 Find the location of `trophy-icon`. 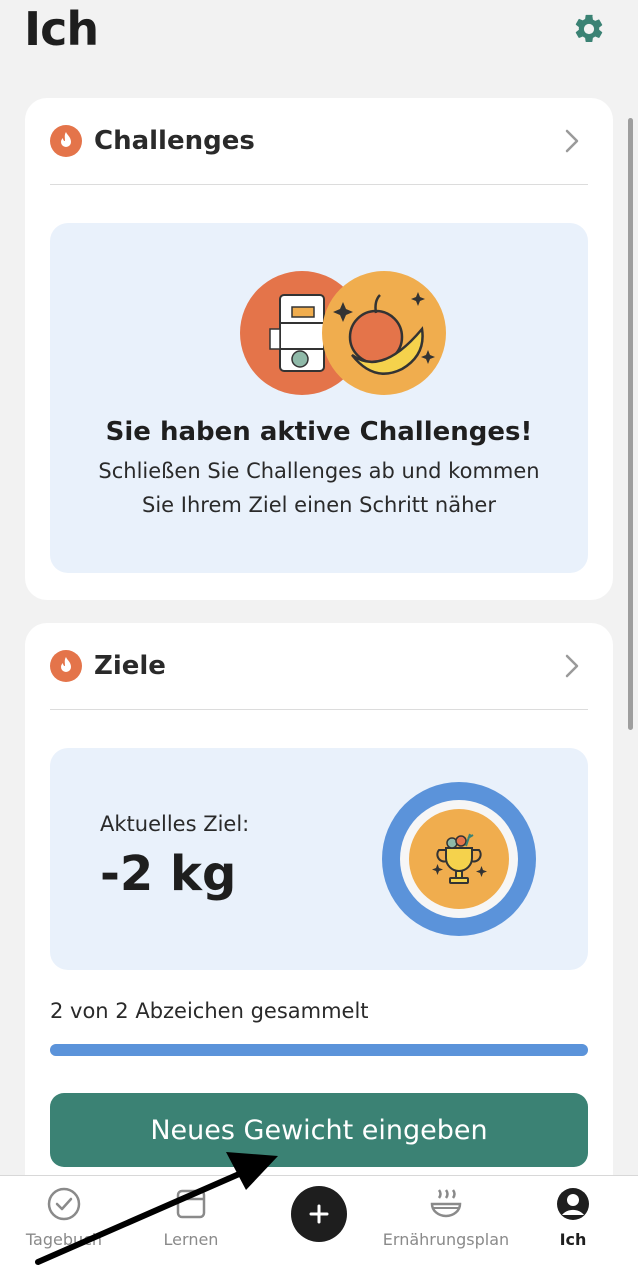

trophy-icon is located at coordinates (459, 858).